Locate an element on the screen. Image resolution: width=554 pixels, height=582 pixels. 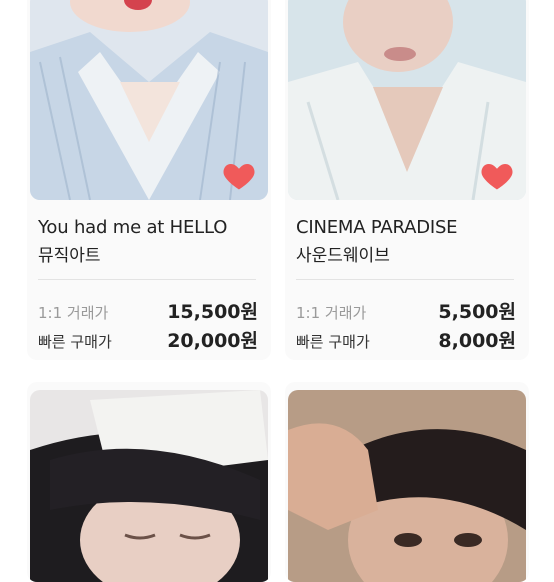
trade-price-row: 1:1 거래가 15,500원 is located at coordinates (148, 310).